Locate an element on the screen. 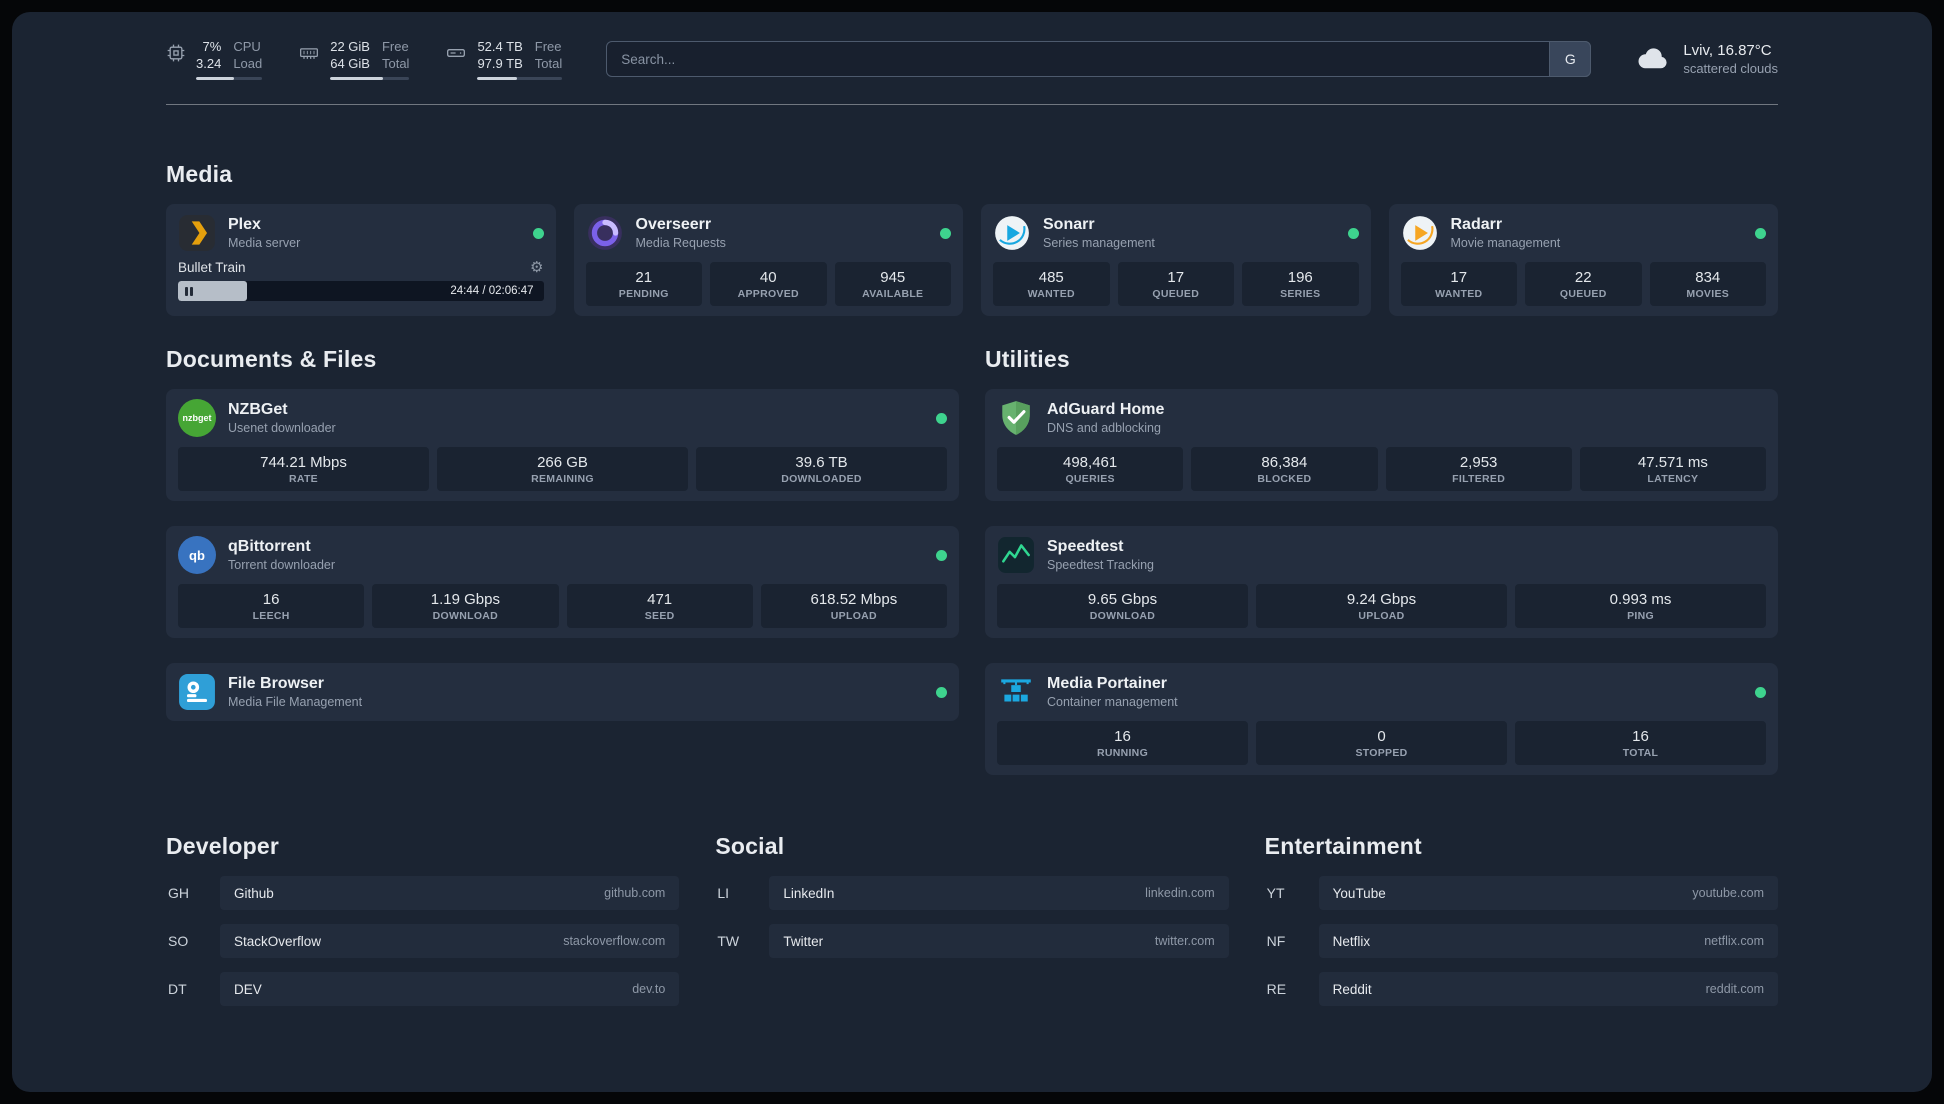  stat-value: 16 is located at coordinates (1122, 736).